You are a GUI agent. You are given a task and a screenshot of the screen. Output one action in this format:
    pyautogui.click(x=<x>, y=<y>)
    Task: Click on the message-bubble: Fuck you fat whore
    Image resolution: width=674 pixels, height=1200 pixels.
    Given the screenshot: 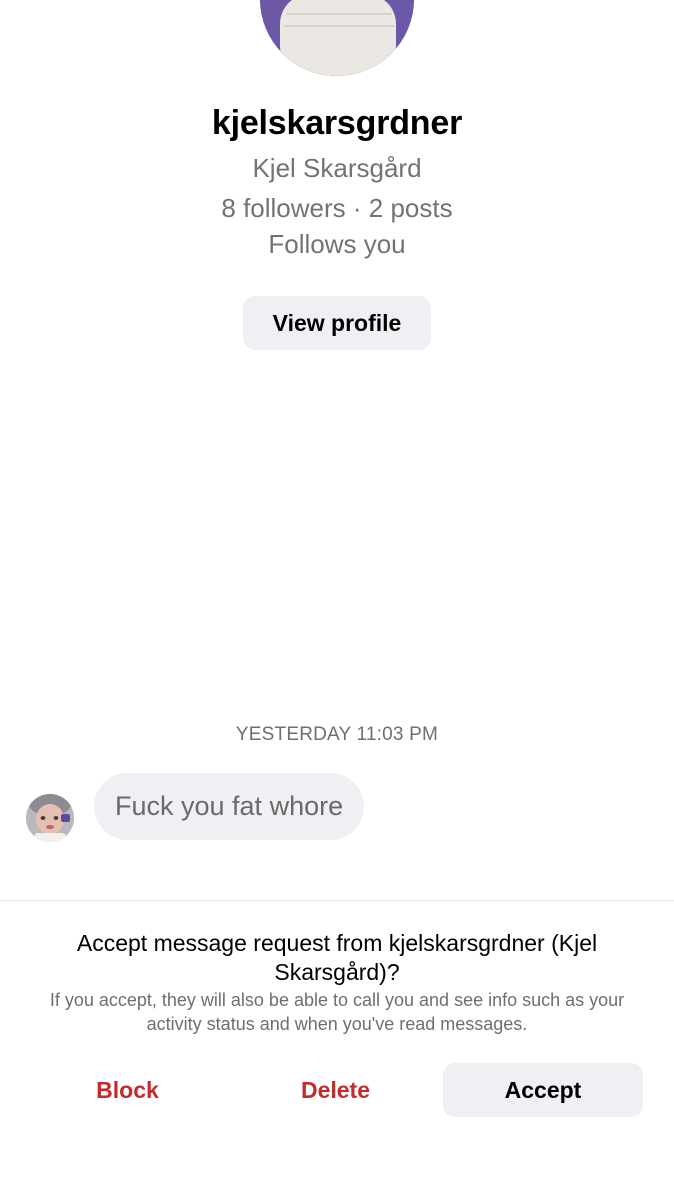 What is the action you would take?
    pyautogui.click(x=229, y=806)
    